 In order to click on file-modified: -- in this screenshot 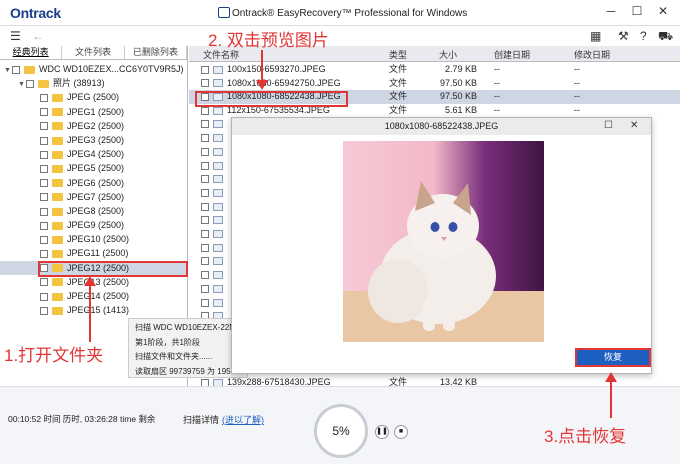, I will do `click(577, 69)`.